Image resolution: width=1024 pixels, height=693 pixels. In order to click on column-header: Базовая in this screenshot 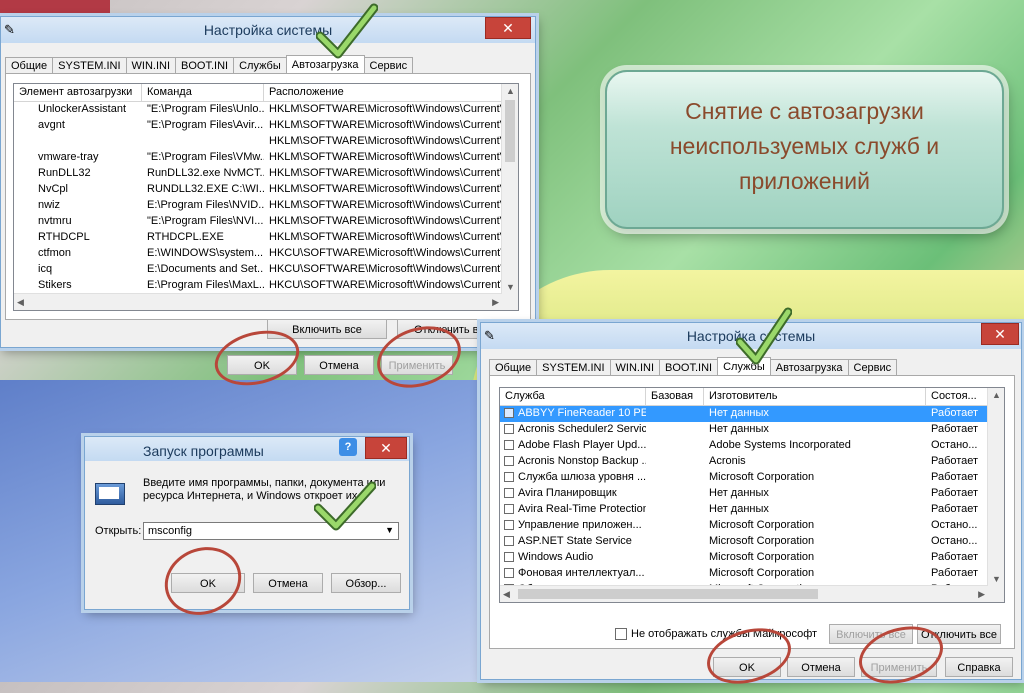, I will do `click(675, 396)`.